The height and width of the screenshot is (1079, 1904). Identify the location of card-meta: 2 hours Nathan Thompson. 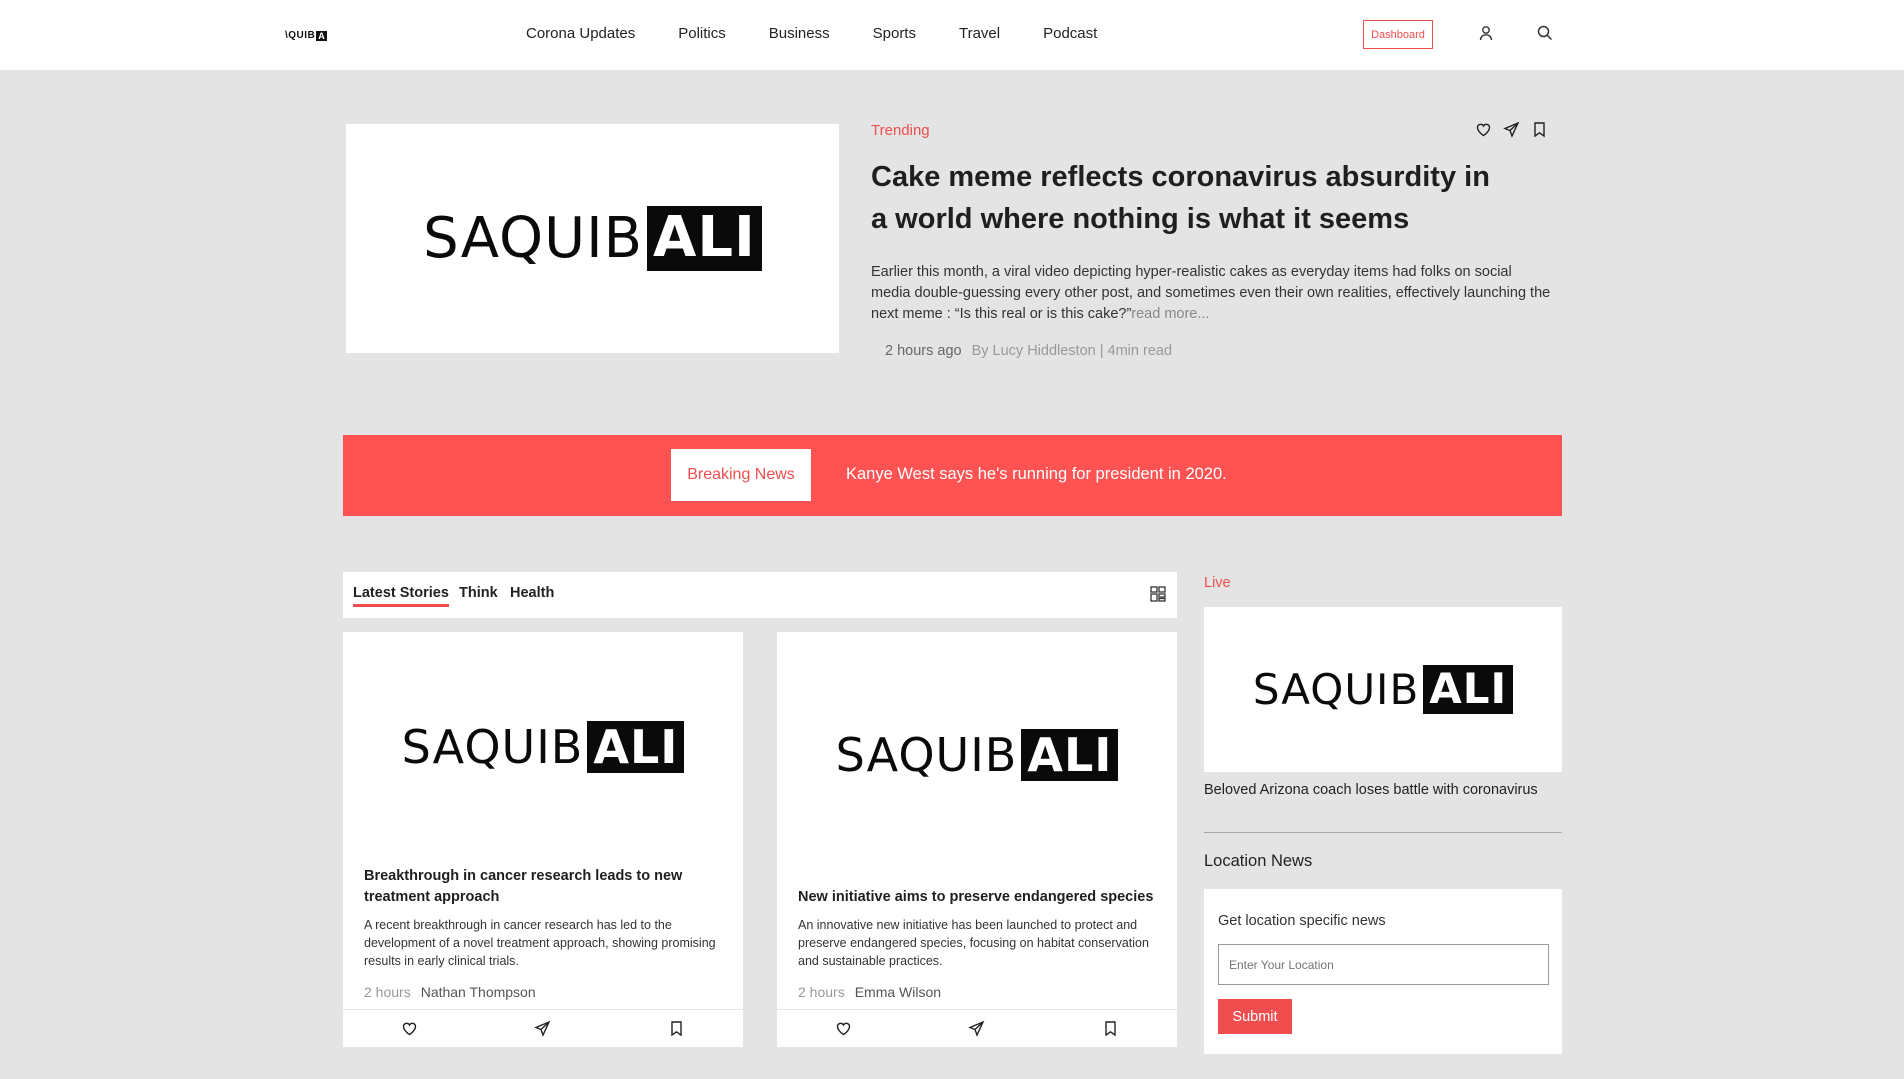
(450, 992).